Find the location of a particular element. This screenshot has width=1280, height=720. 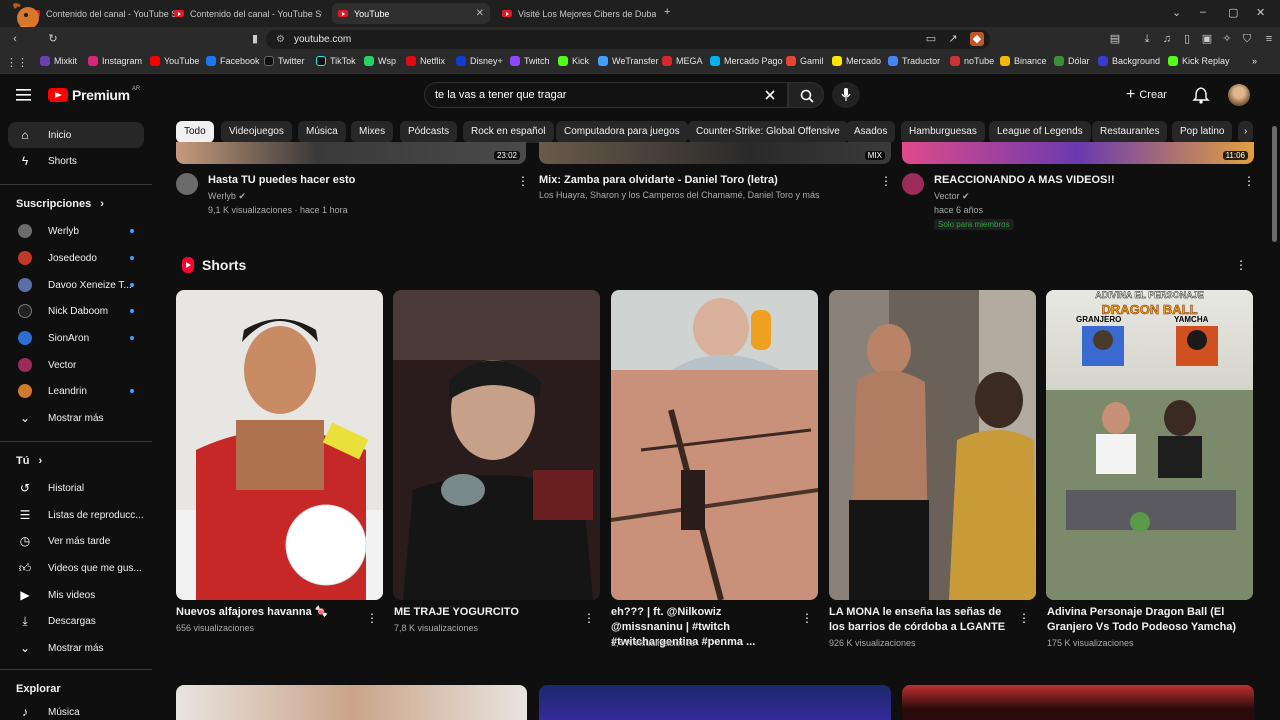

bookmark-icon: ▮ is located at coordinates (255, 39).